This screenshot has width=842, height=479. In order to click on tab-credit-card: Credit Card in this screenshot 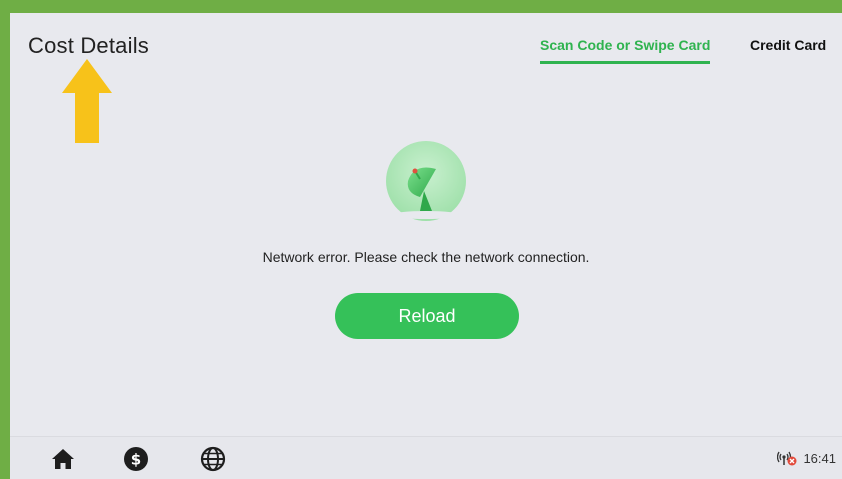, I will do `click(788, 49)`.